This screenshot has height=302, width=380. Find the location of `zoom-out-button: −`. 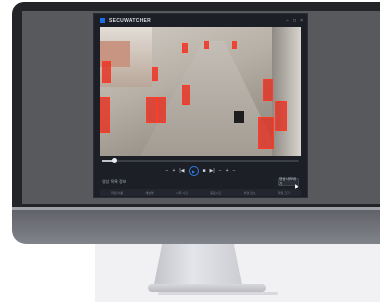

zoom-out-button: − is located at coordinates (167, 171).